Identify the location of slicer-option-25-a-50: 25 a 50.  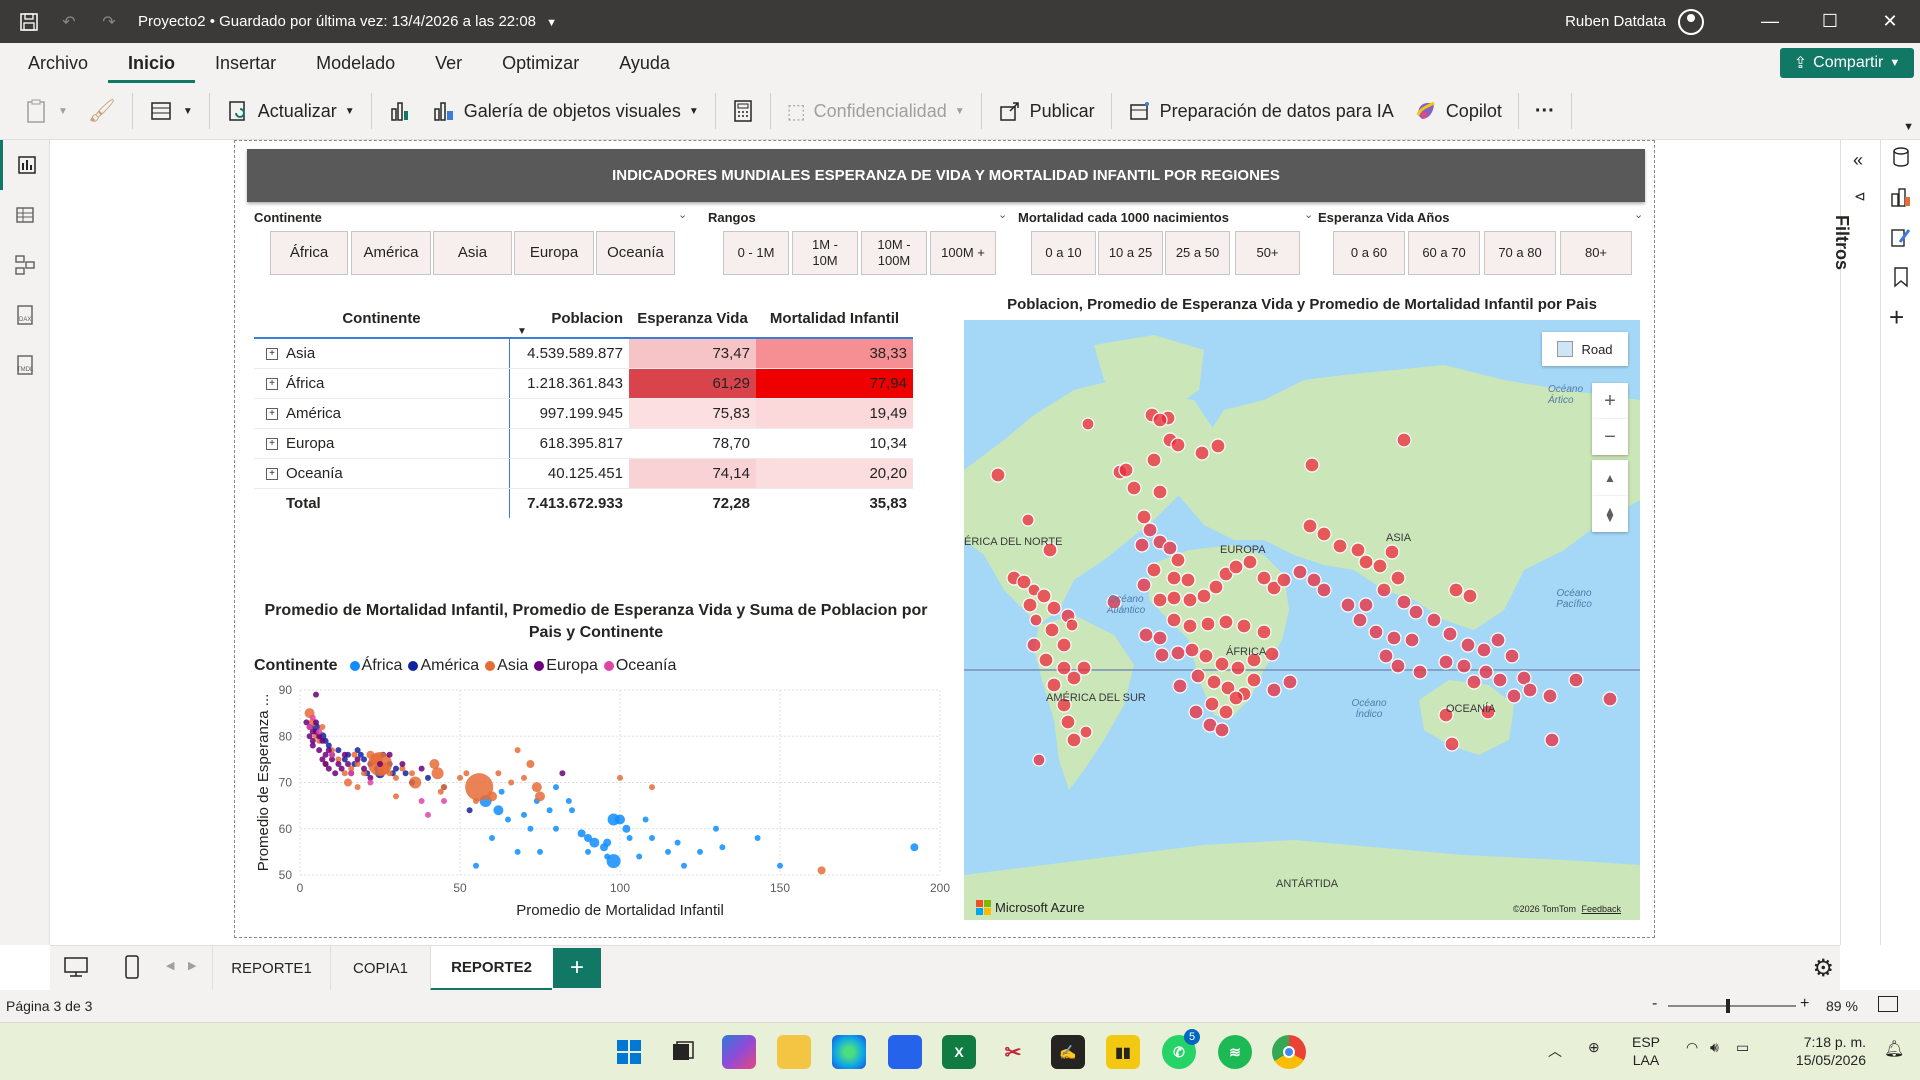
(1197, 253).